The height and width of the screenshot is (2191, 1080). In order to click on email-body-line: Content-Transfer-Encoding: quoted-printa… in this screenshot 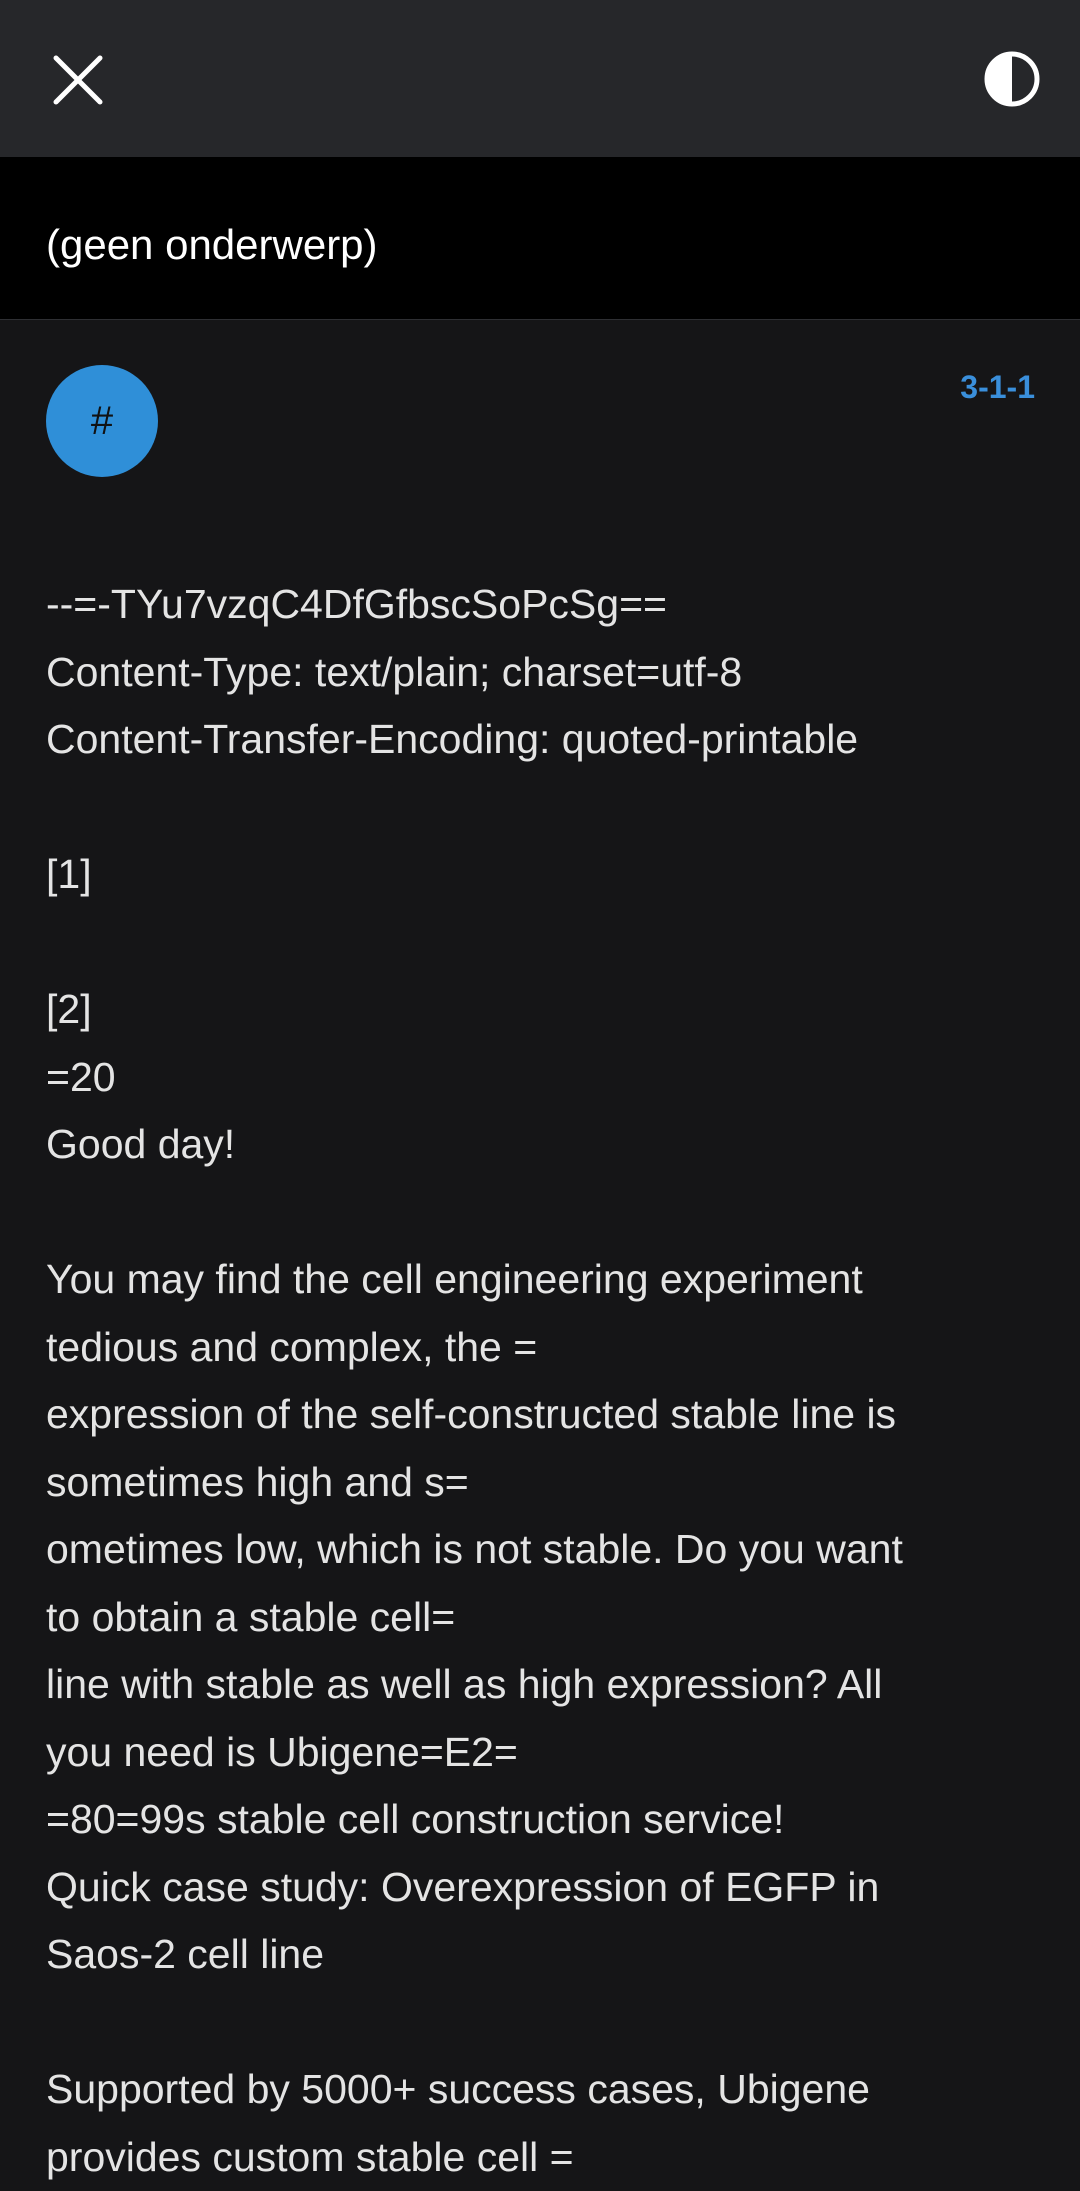, I will do `click(546, 740)`.